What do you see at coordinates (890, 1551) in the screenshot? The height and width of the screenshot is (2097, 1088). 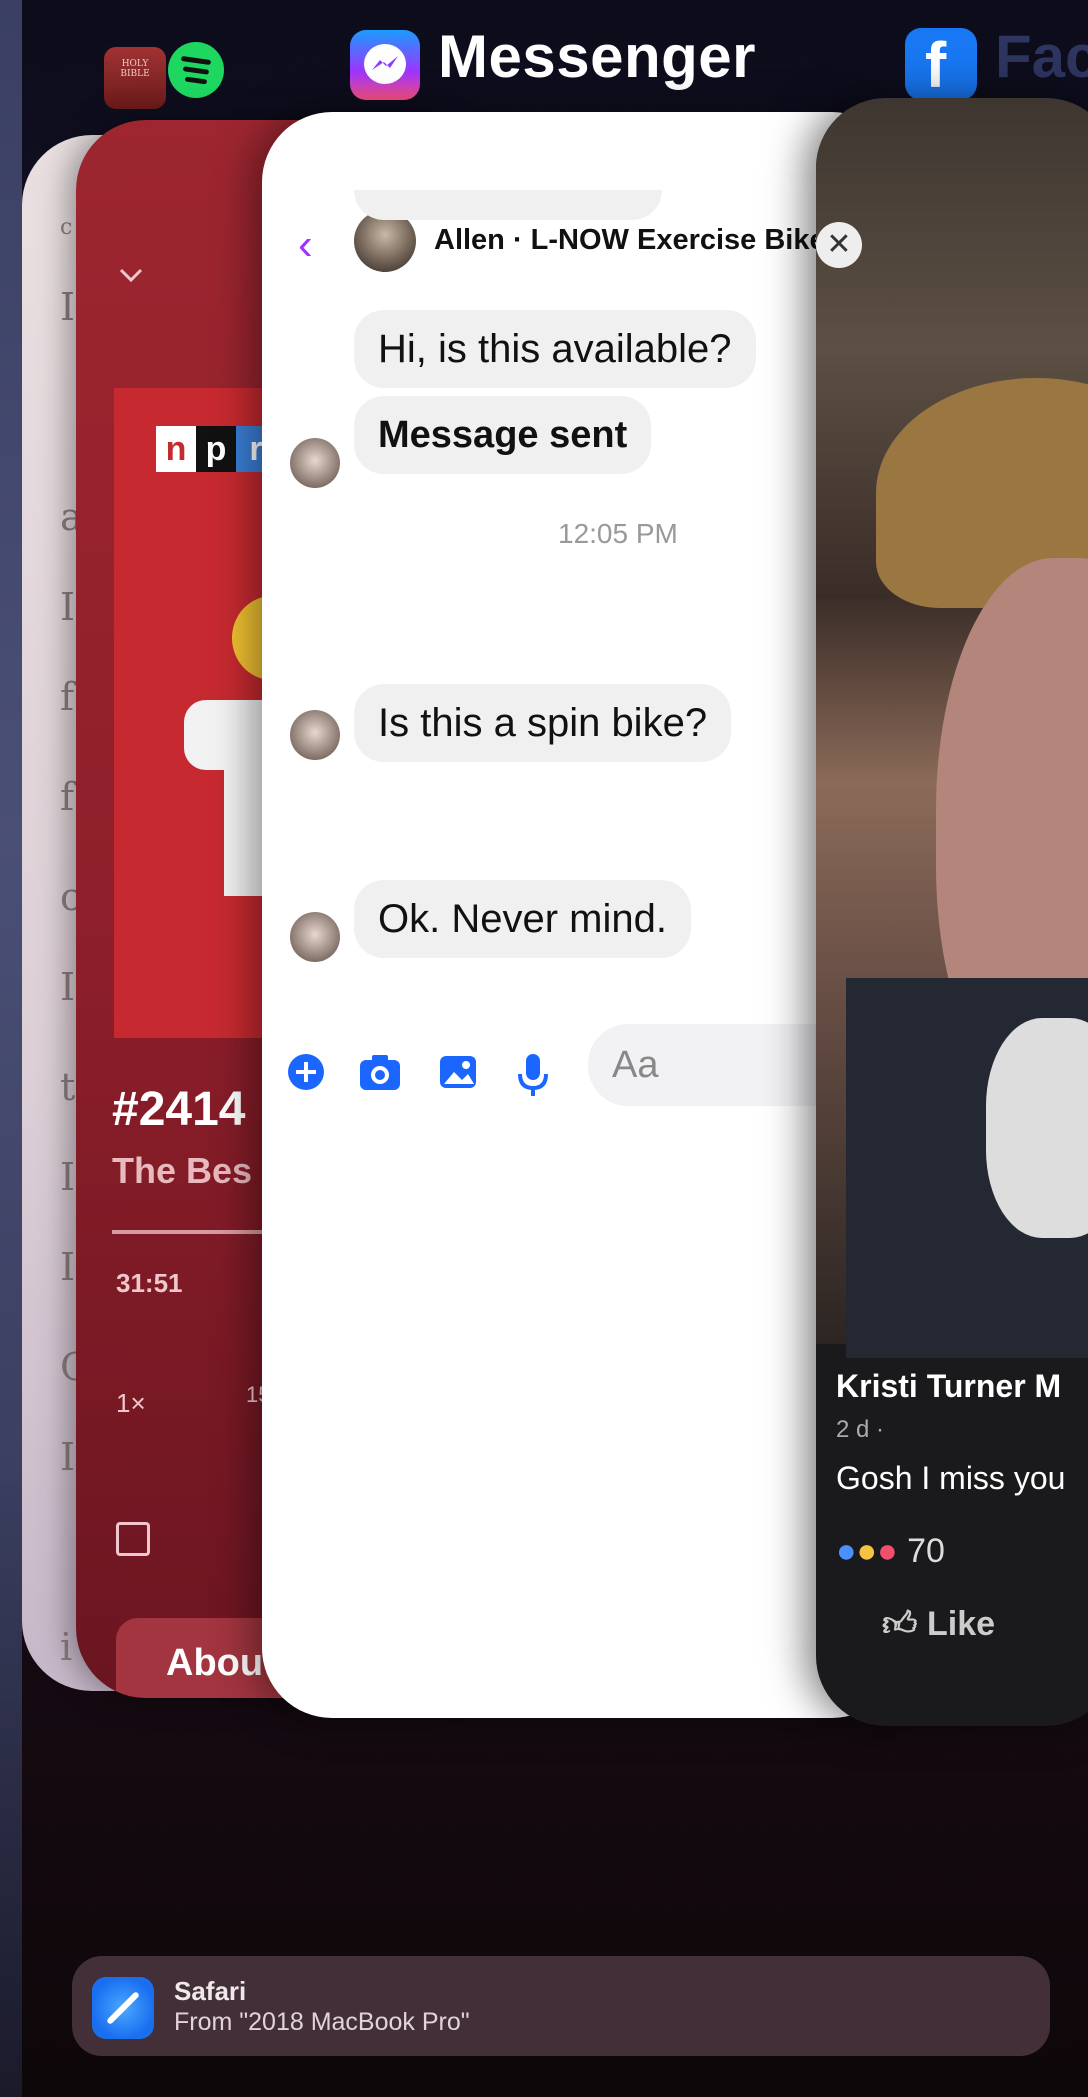 I see `reaction-summary: ●●● 70` at bounding box center [890, 1551].